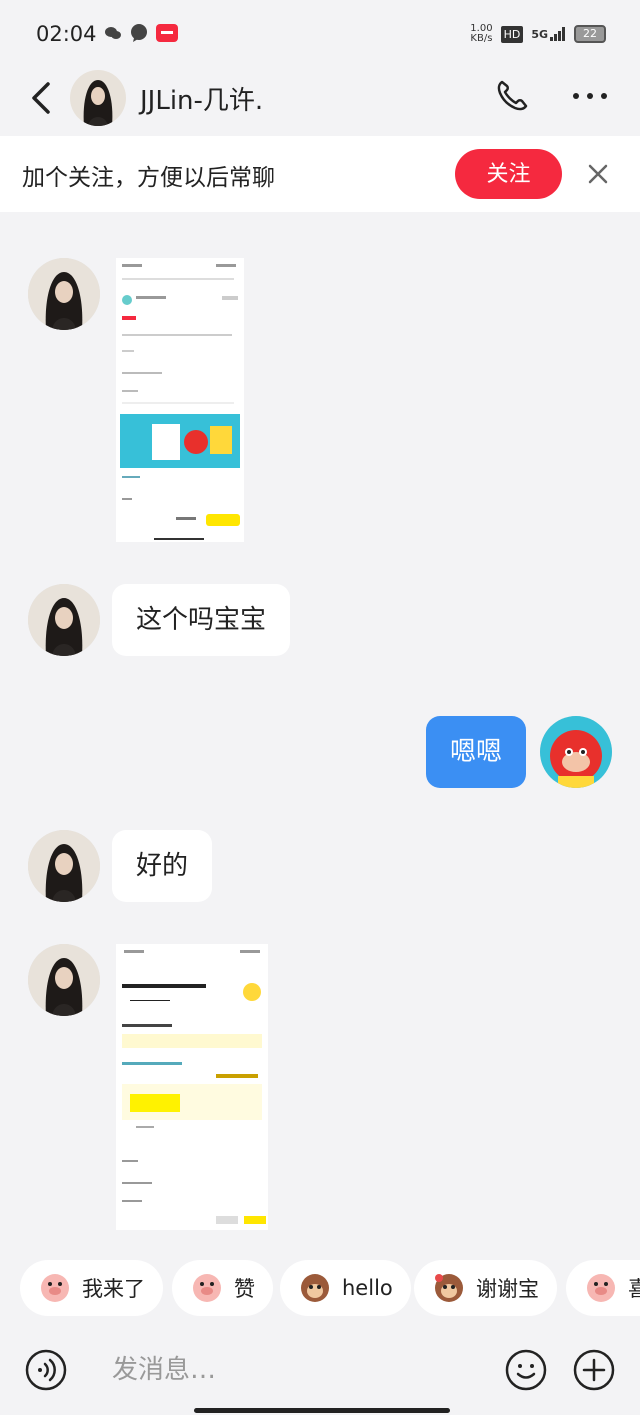  I want to click on status-time: 02:04, so click(66, 34).